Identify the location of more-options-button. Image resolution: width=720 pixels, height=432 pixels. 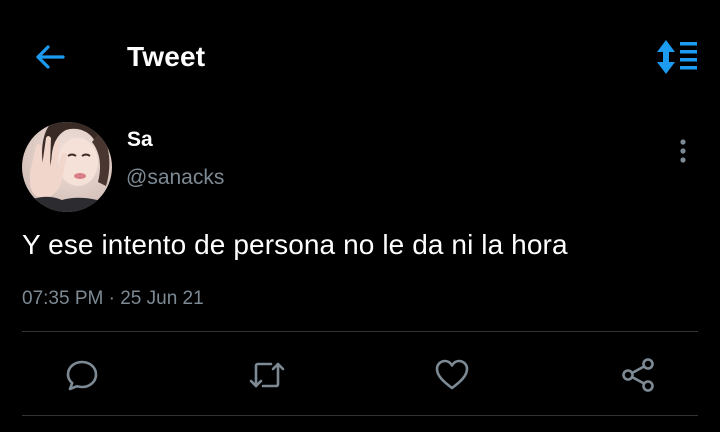
(683, 151).